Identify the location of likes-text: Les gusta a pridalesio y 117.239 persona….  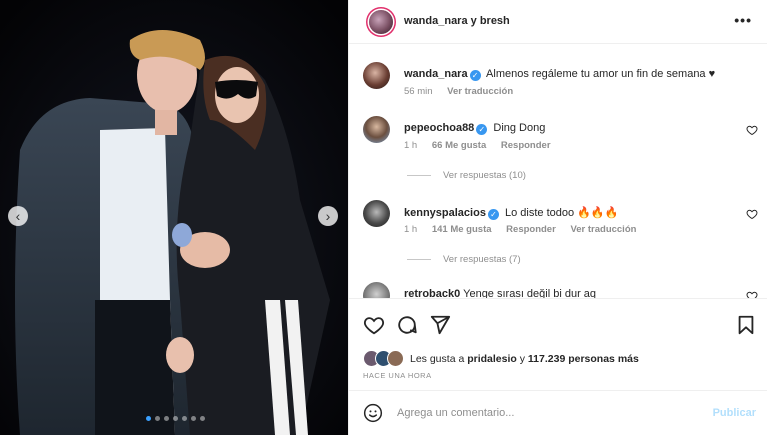
(524, 359).